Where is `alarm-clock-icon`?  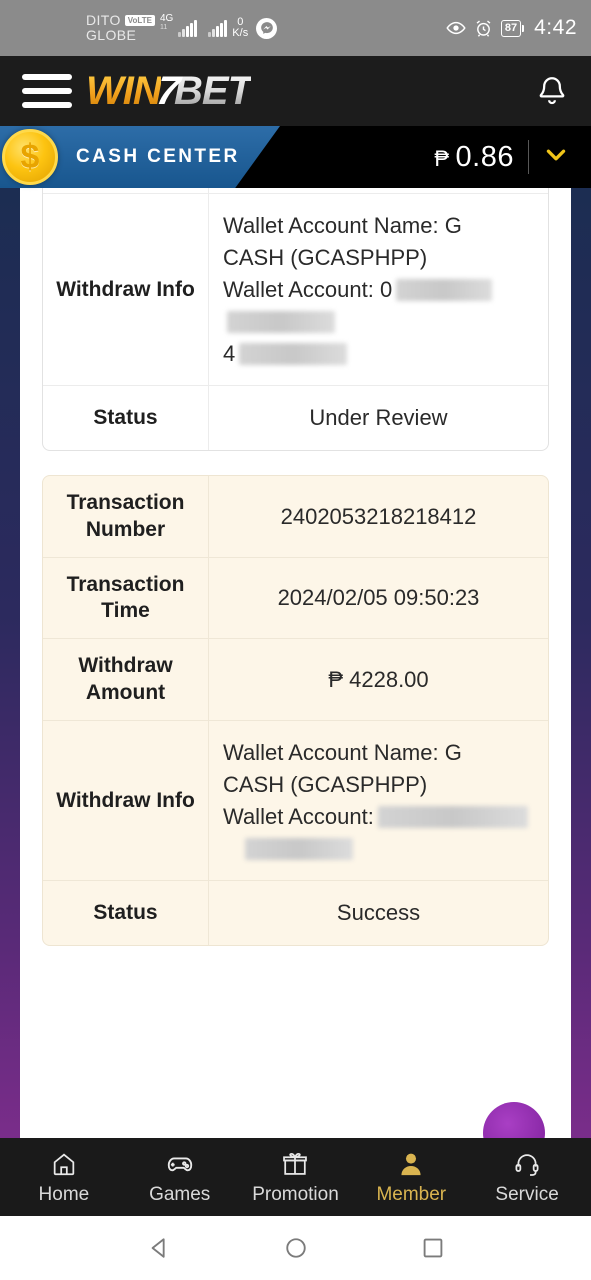 alarm-clock-icon is located at coordinates (483, 28).